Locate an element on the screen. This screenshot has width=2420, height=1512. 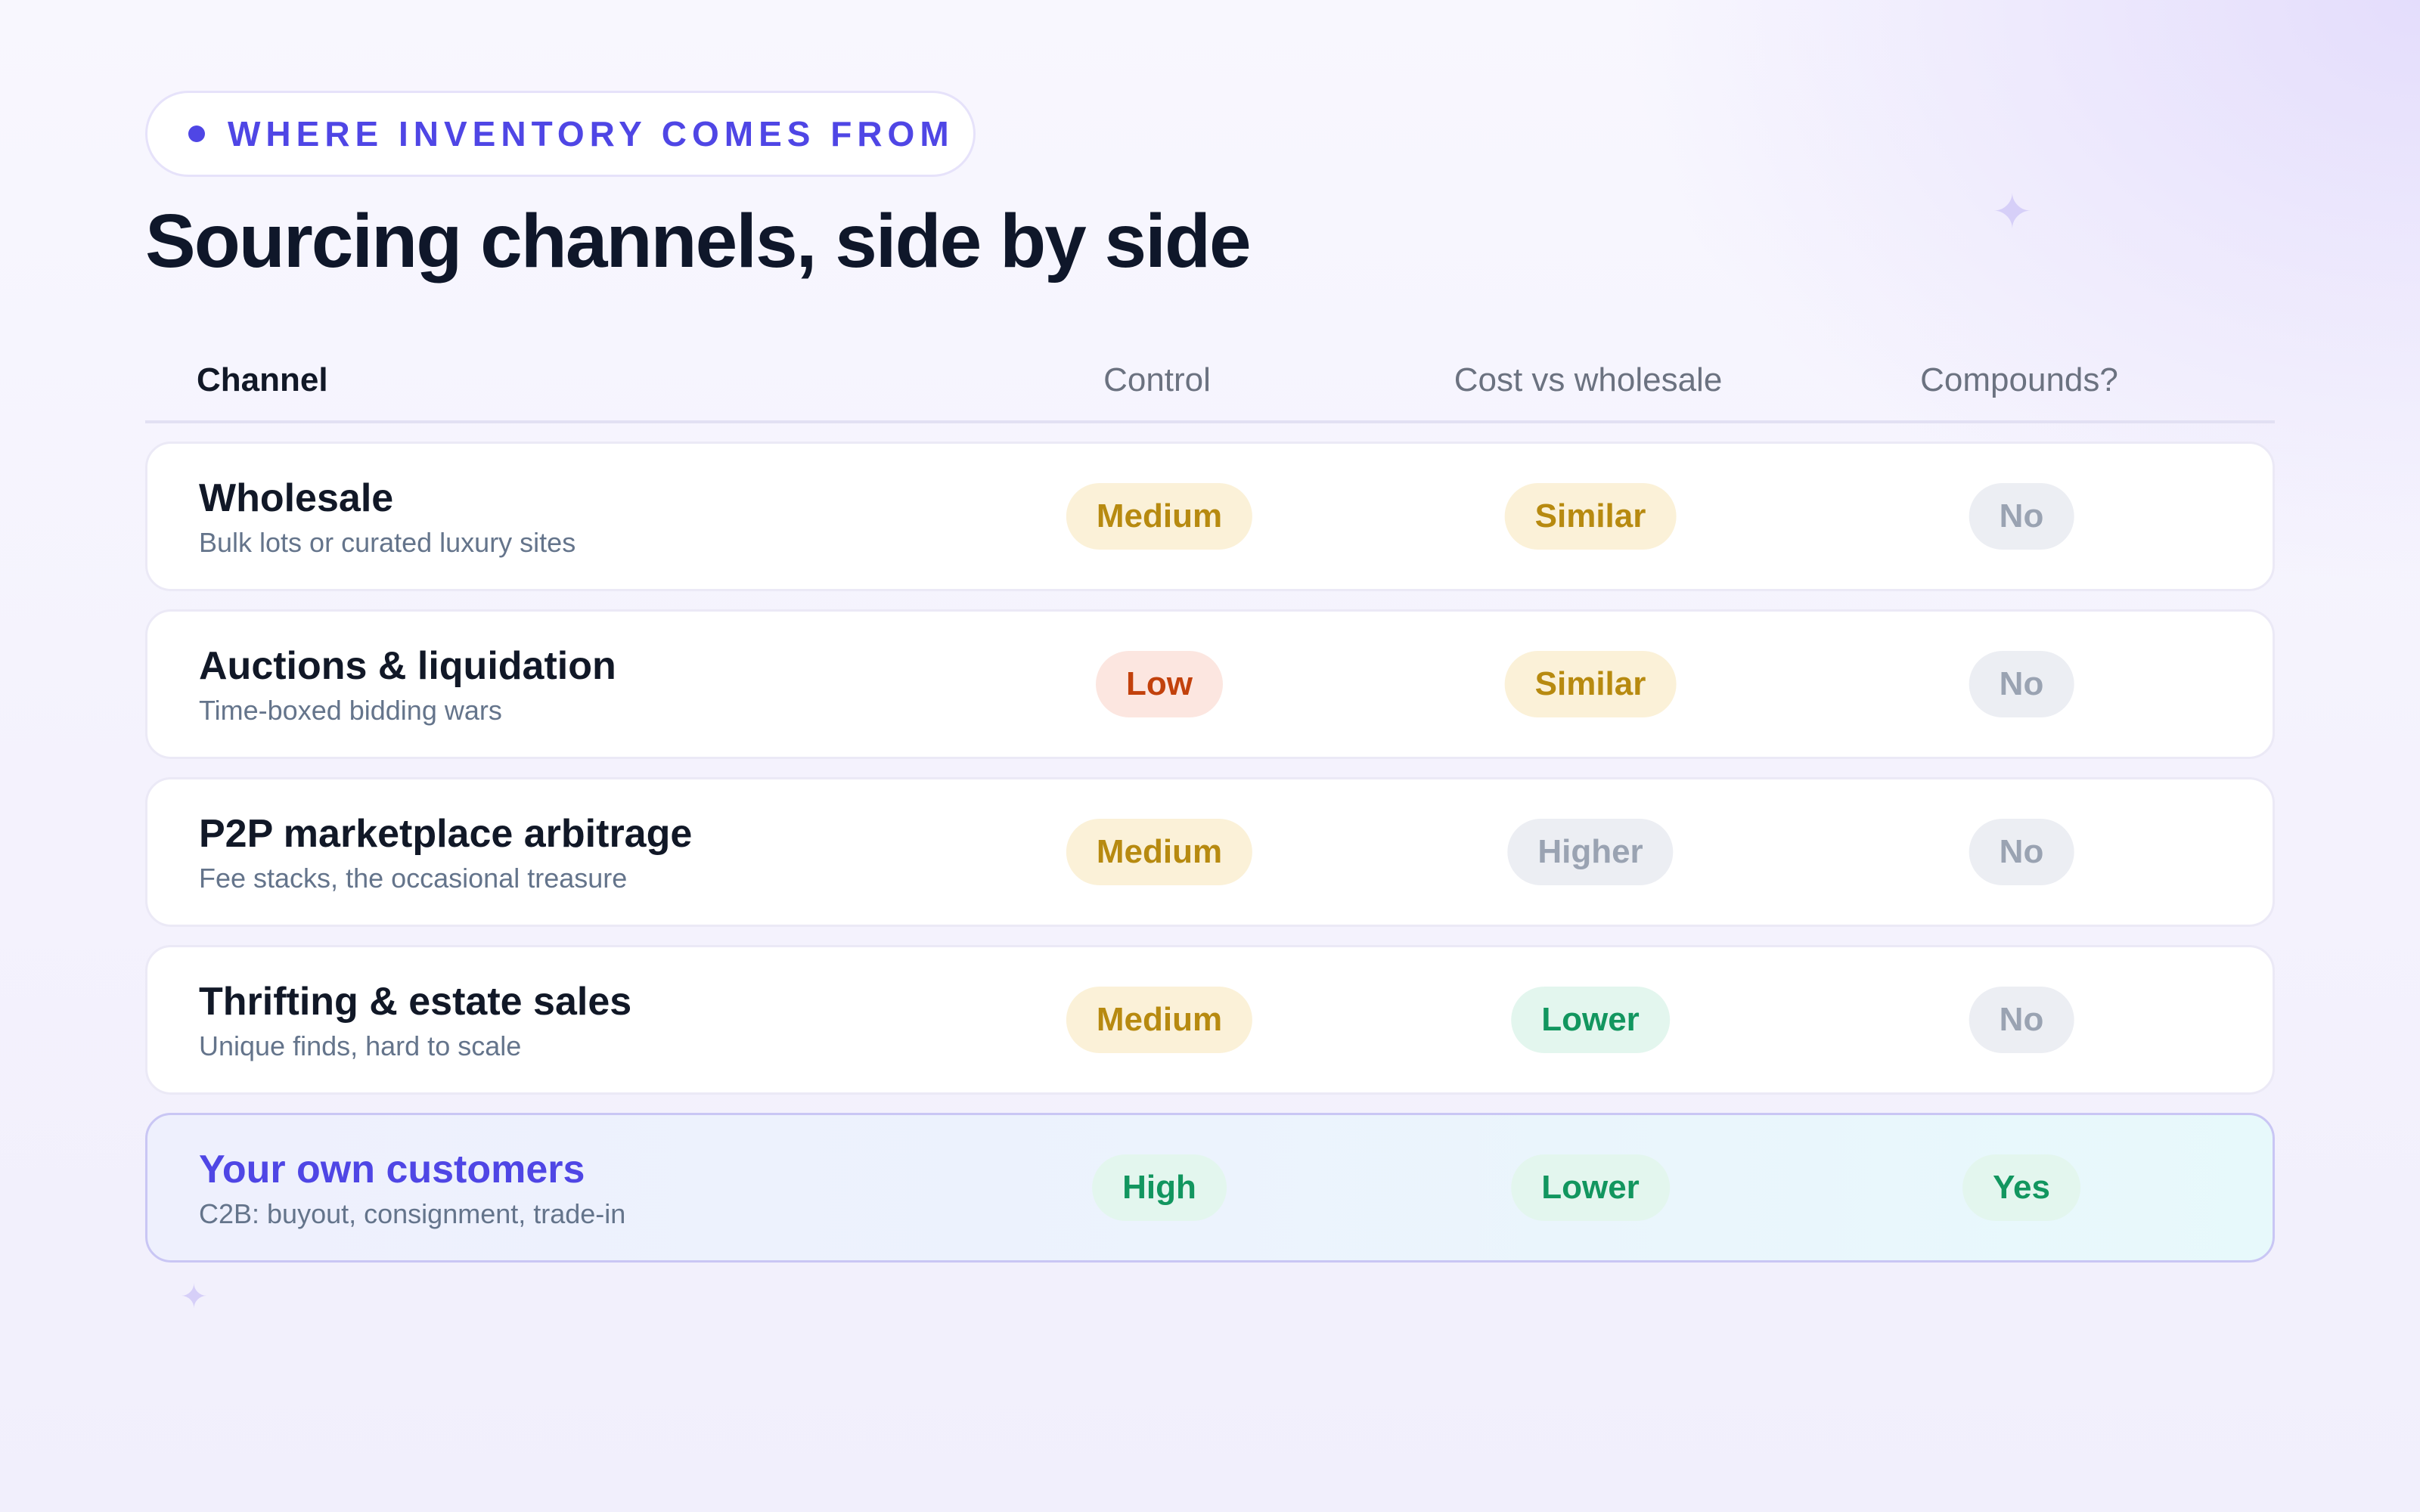
channel-description: Unique finds, hard to scale is located at coordinates (360, 1045).